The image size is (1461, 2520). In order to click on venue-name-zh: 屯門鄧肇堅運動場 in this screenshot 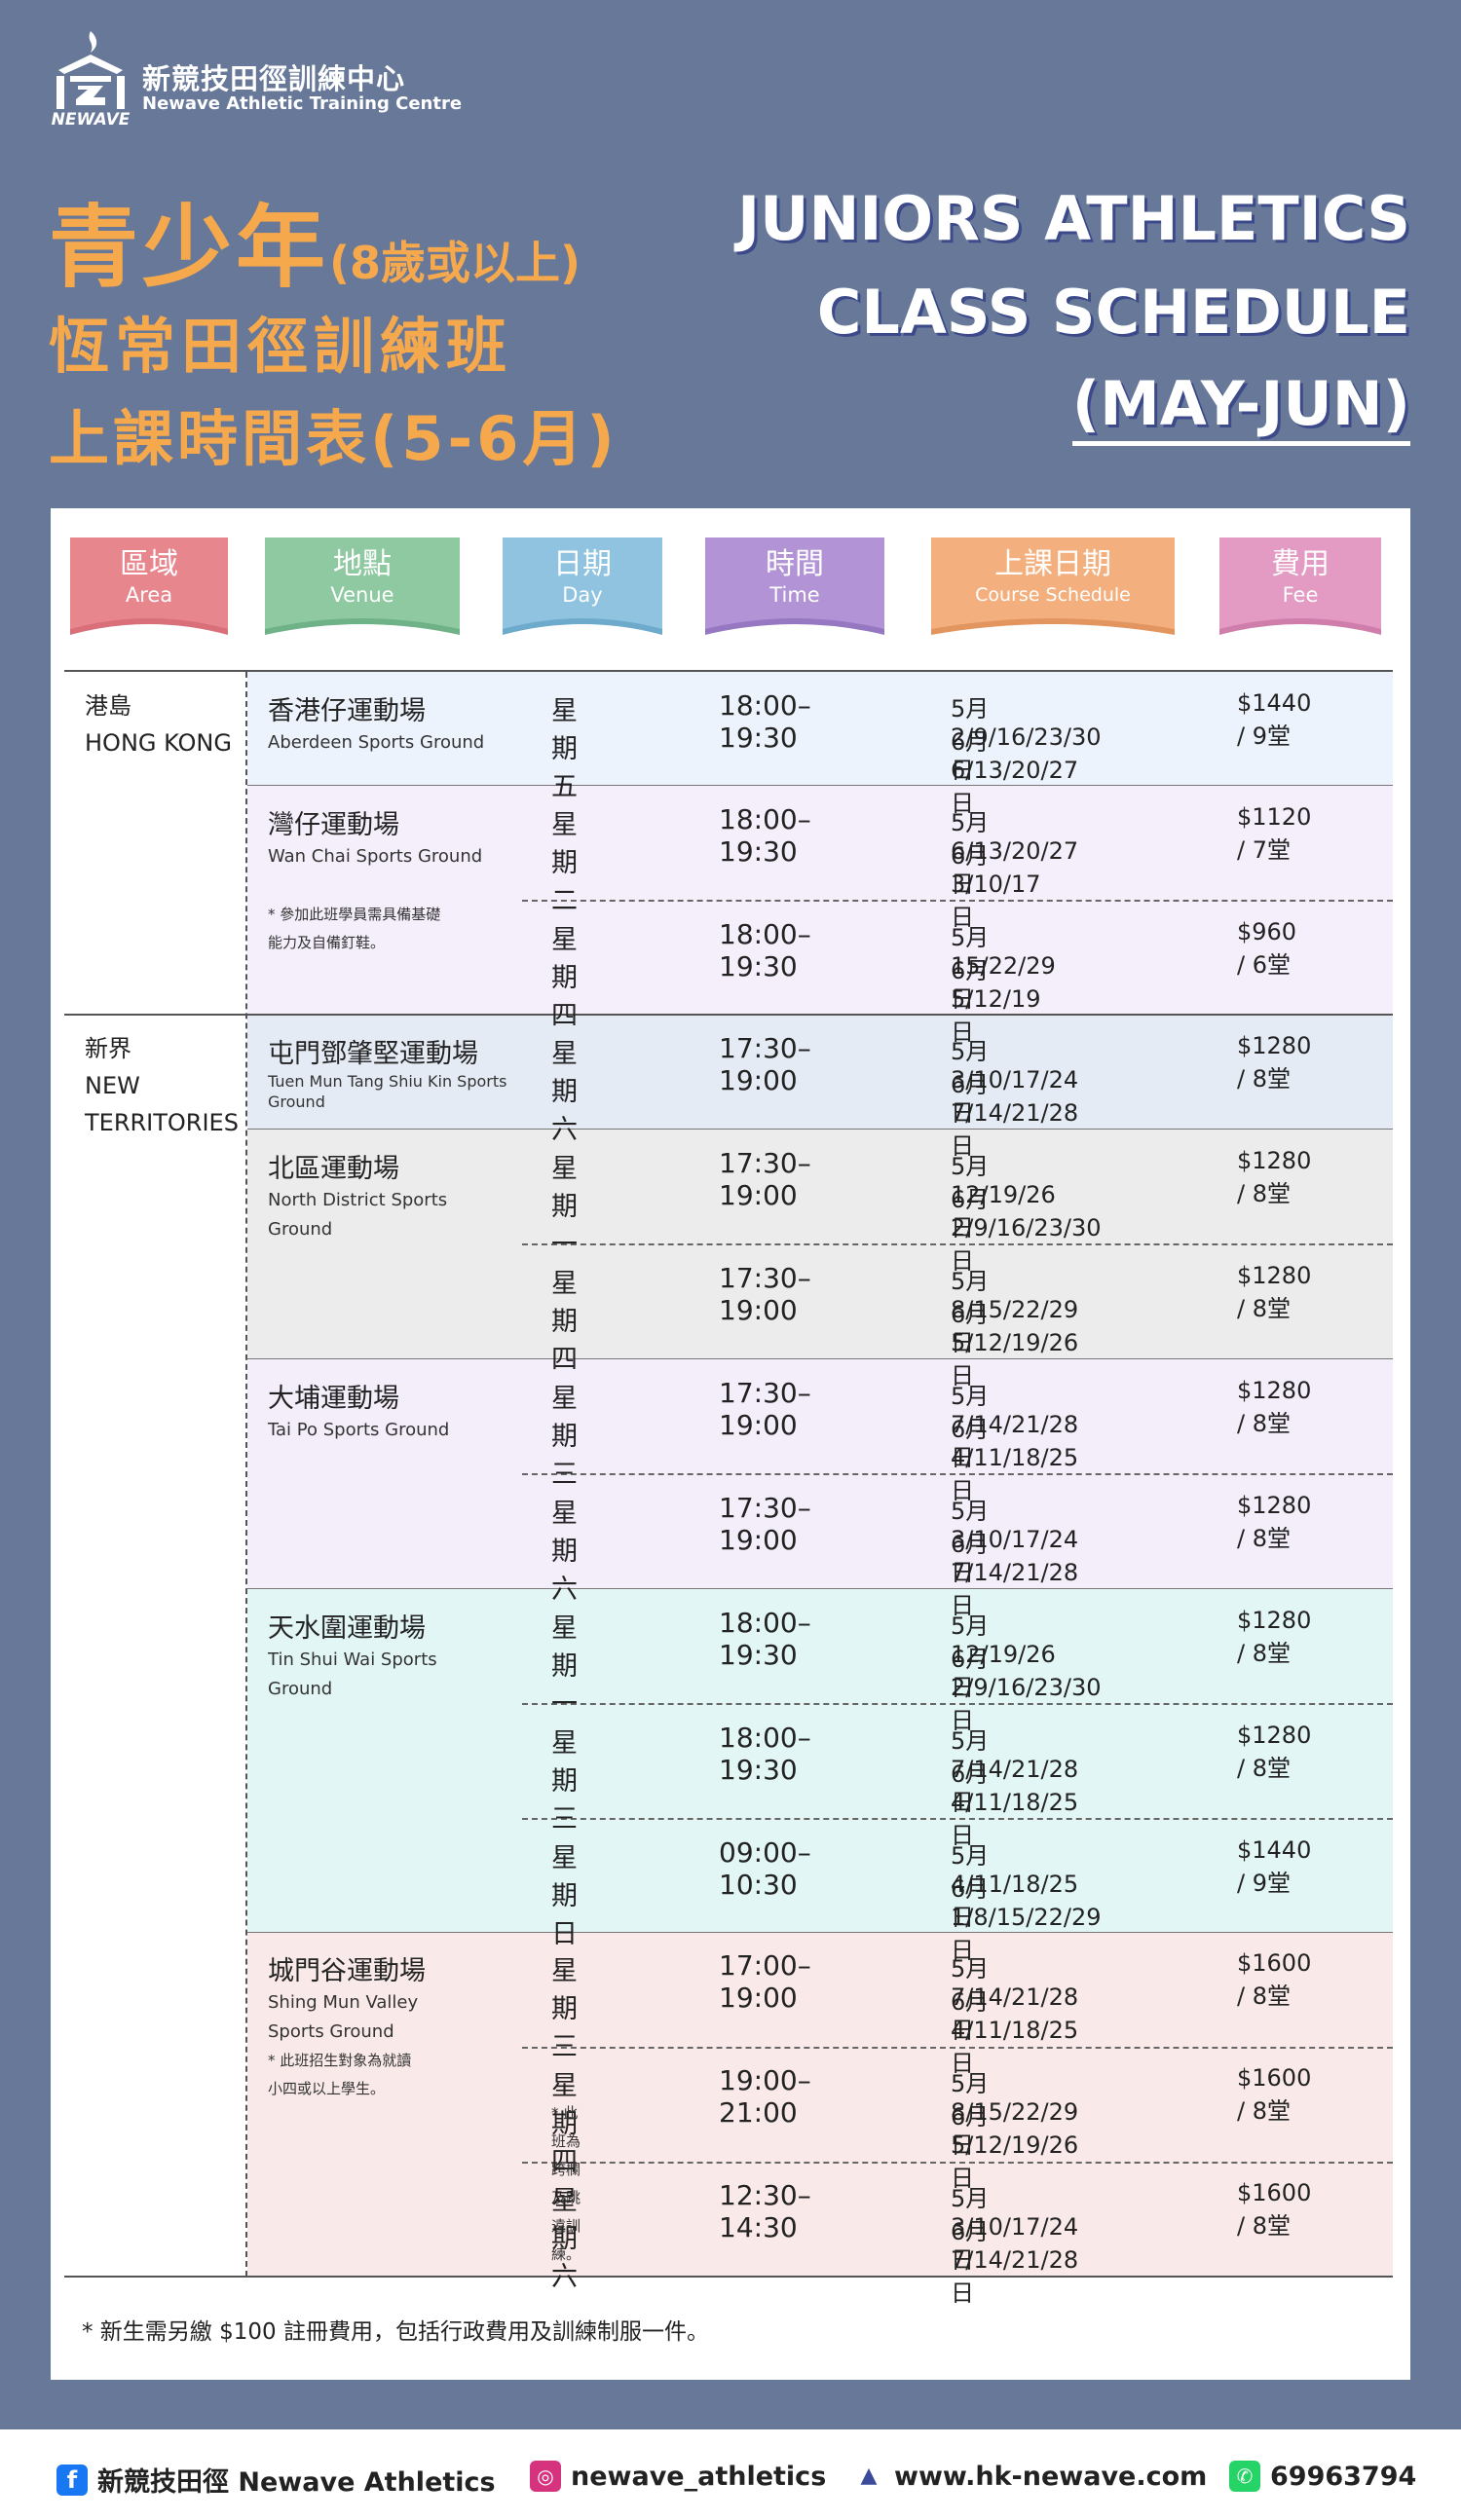, I will do `click(373, 1054)`.